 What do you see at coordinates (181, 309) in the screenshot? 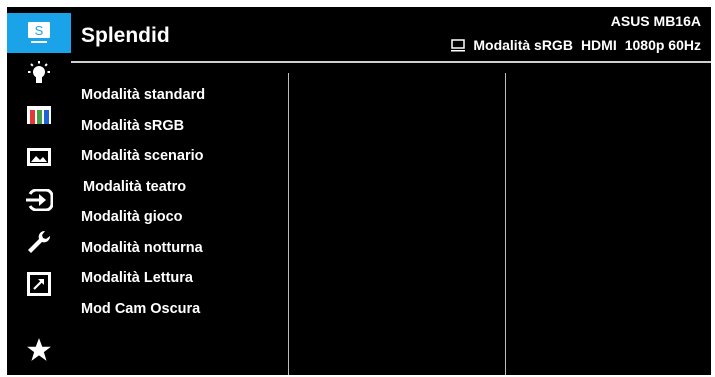
I see `menu-item-darkroom: Mod Cam Oscura` at bounding box center [181, 309].